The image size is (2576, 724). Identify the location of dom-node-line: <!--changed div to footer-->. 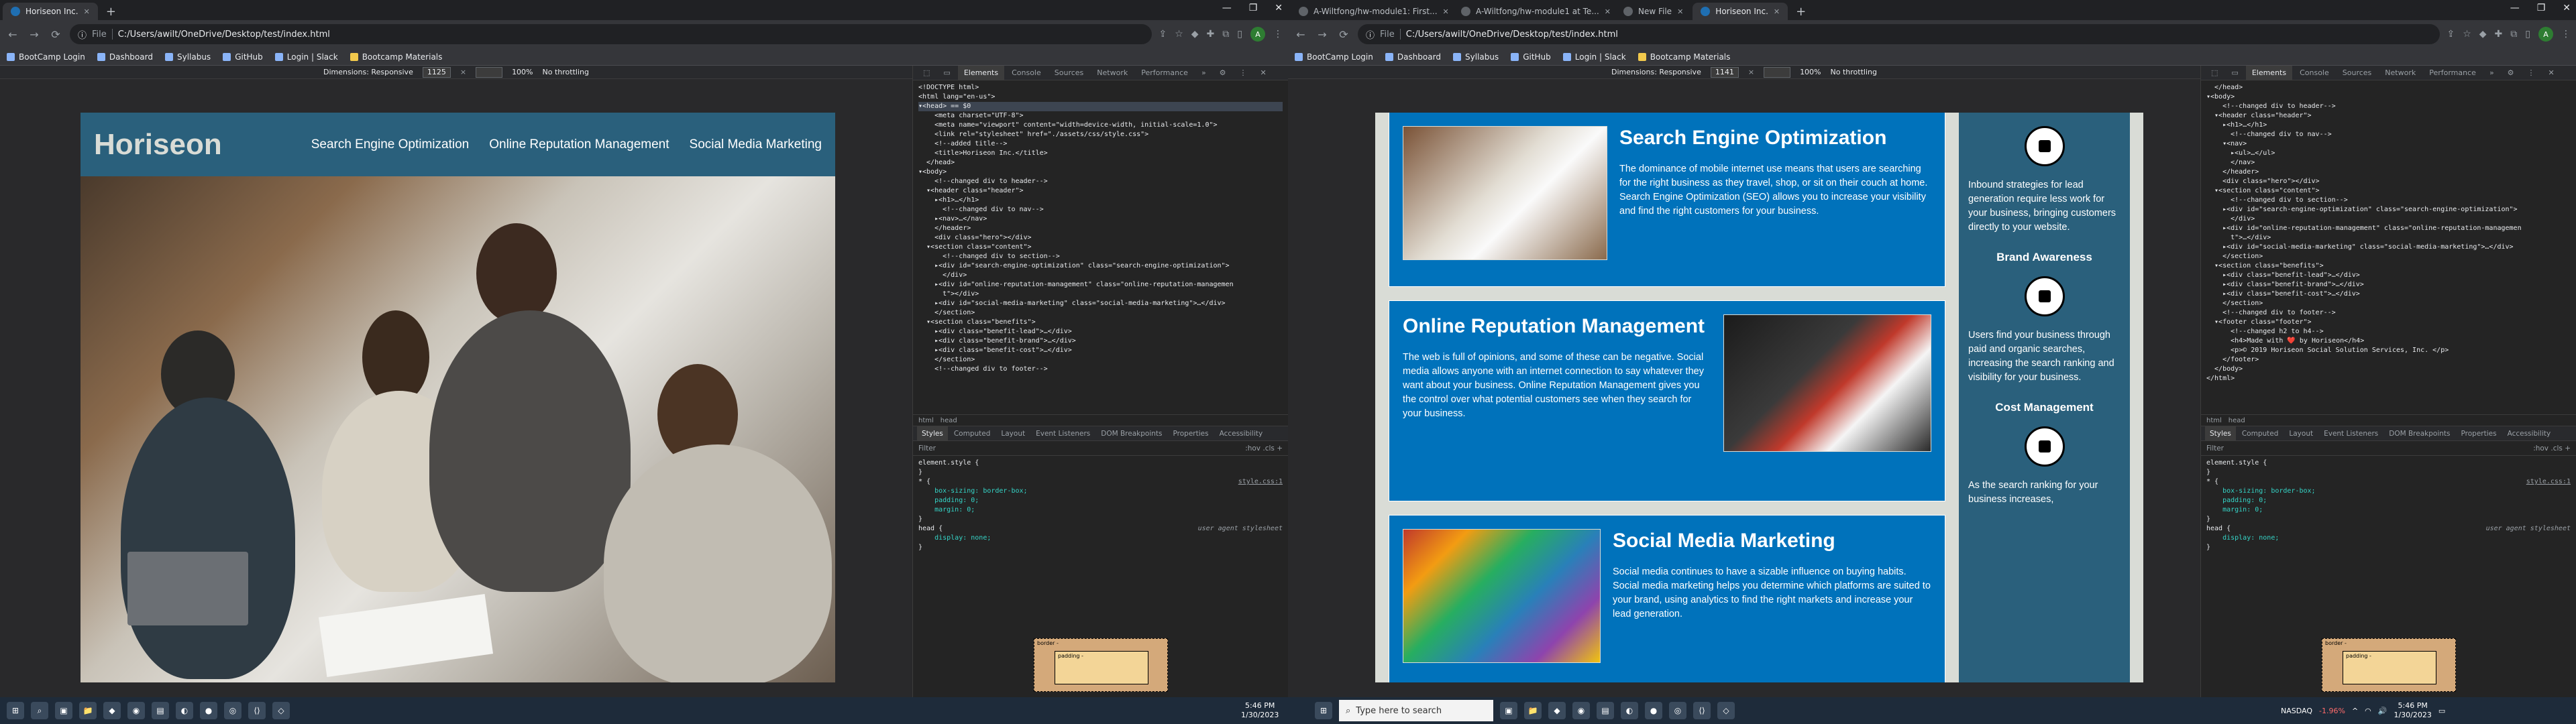
(1100, 369).